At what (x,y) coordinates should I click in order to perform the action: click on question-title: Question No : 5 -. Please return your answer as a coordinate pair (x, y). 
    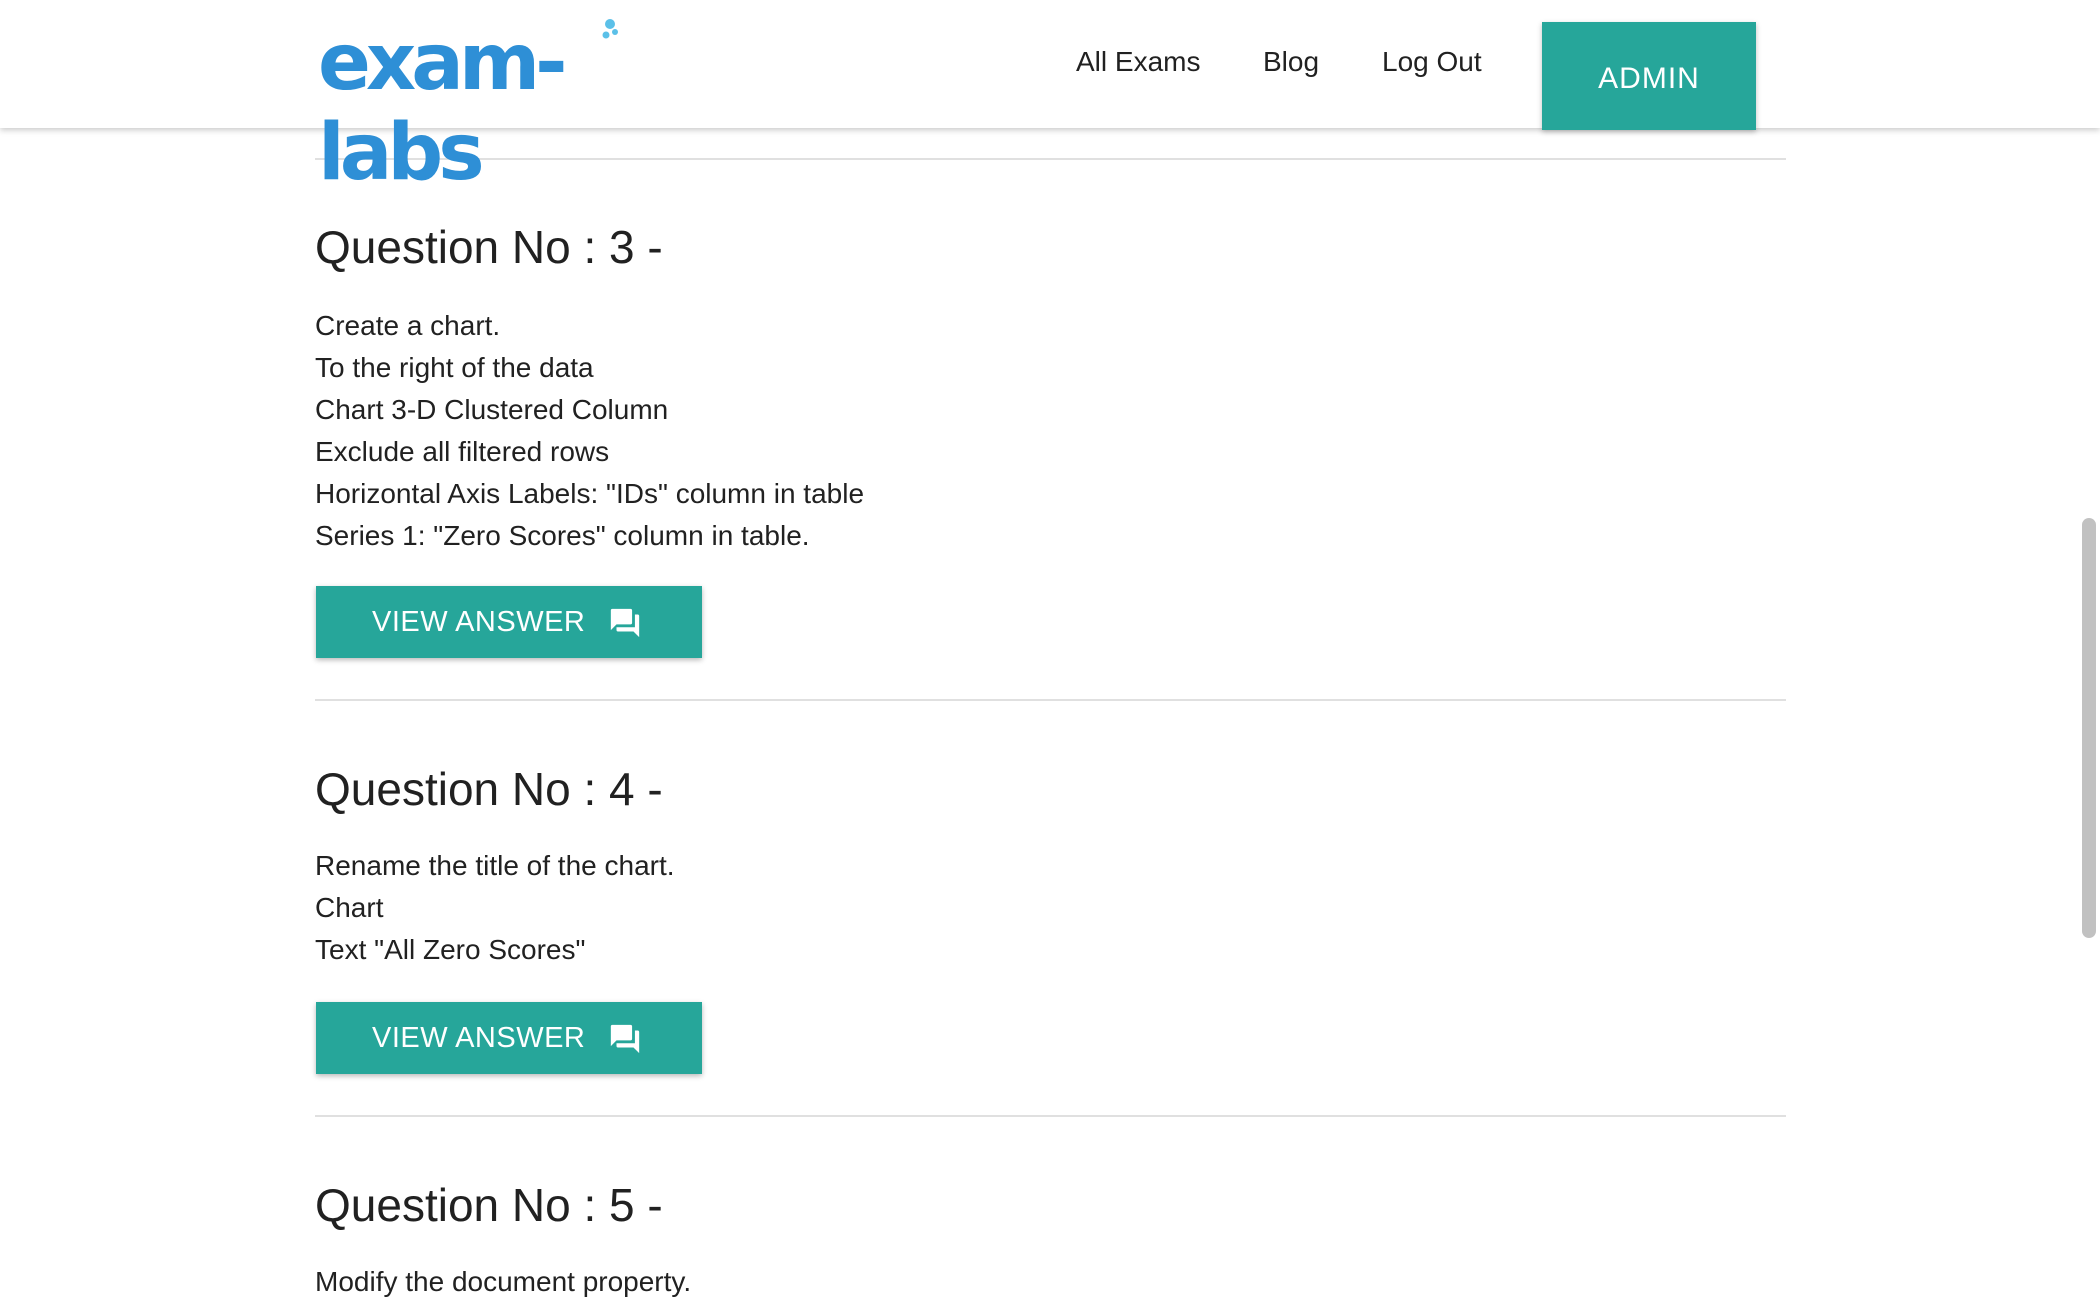
    Looking at the image, I should click on (489, 1205).